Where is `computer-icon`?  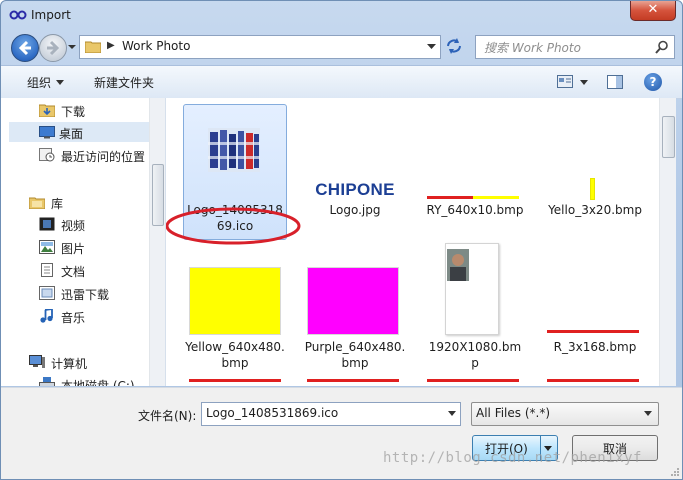 computer-icon is located at coordinates (37, 361).